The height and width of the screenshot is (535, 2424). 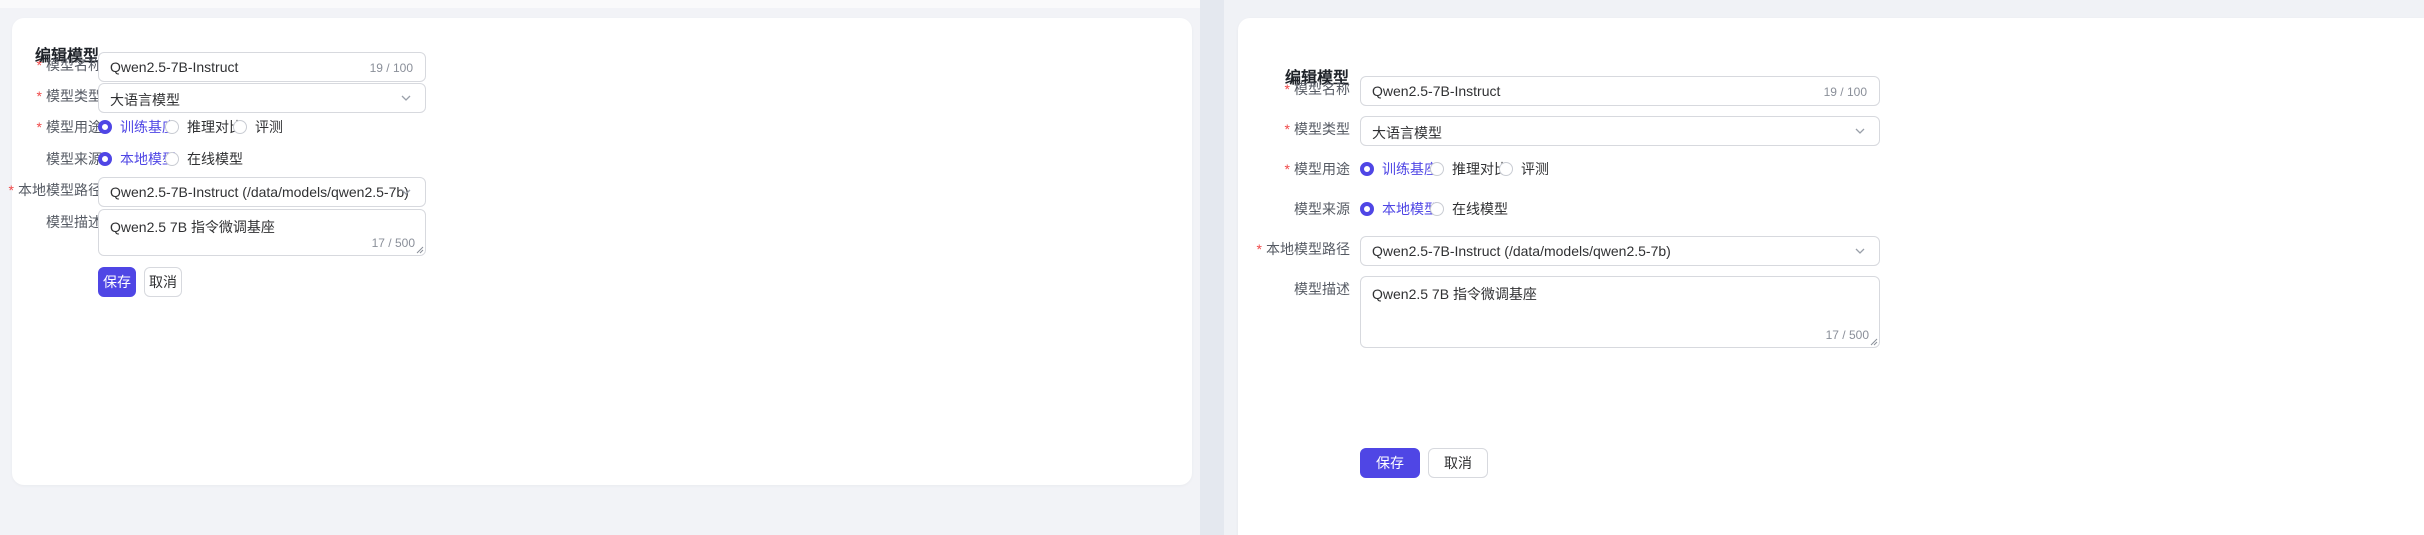 I want to click on top-strip, so click(x=600, y=4).